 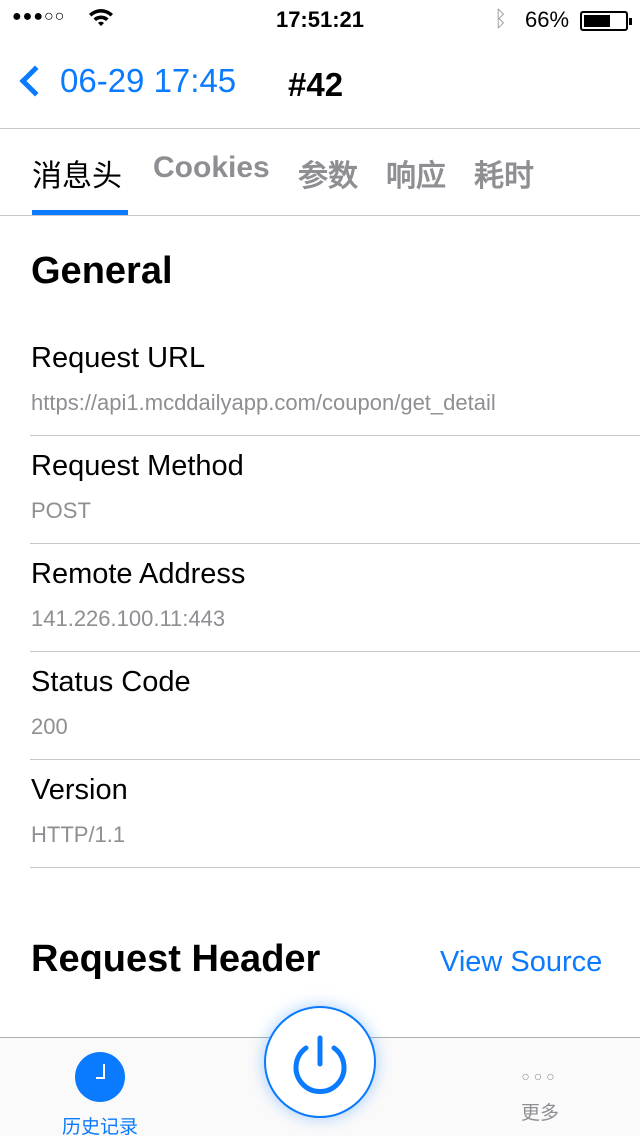 I want to click on row-label: Request URL, so click(x=118, y=358).